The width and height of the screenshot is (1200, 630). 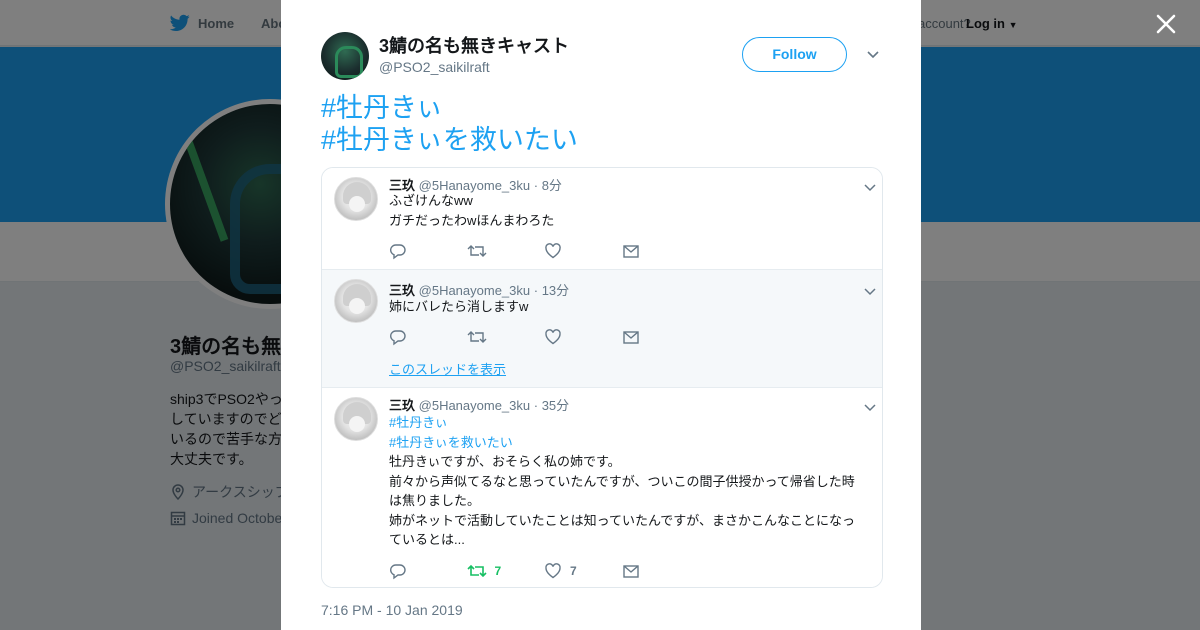 What do you see at coordinates (505, 461) in the screenshot?
I see `reply-line: 牡丹きぃですが、おそらく私の姉です。` at bounding box center [505, 461].